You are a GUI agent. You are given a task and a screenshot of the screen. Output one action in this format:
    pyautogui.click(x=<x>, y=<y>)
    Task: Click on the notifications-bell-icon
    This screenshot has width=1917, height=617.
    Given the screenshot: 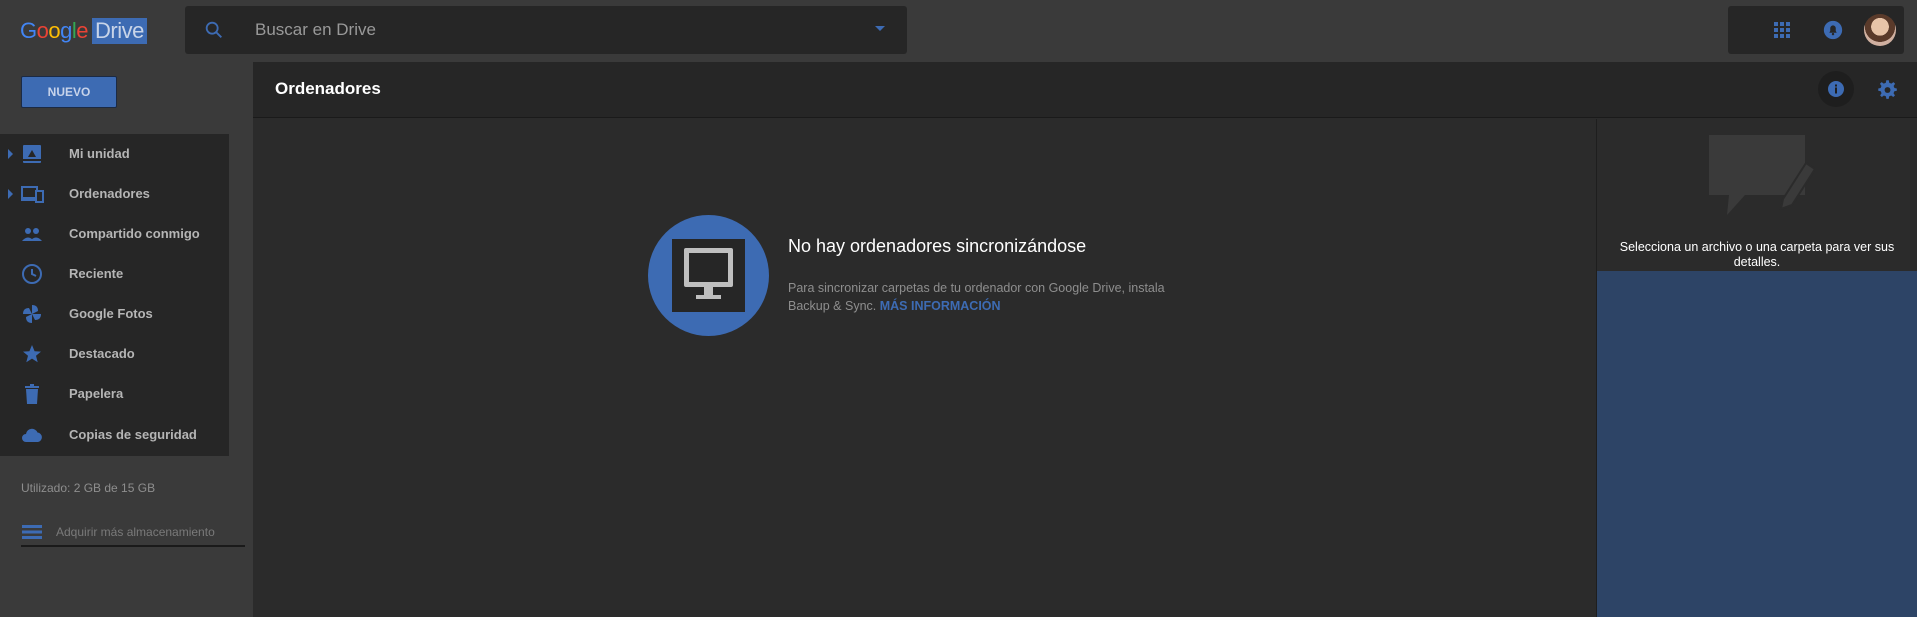 What is the action you would take?
    pyautogui.click(x=1833, y=30)
    